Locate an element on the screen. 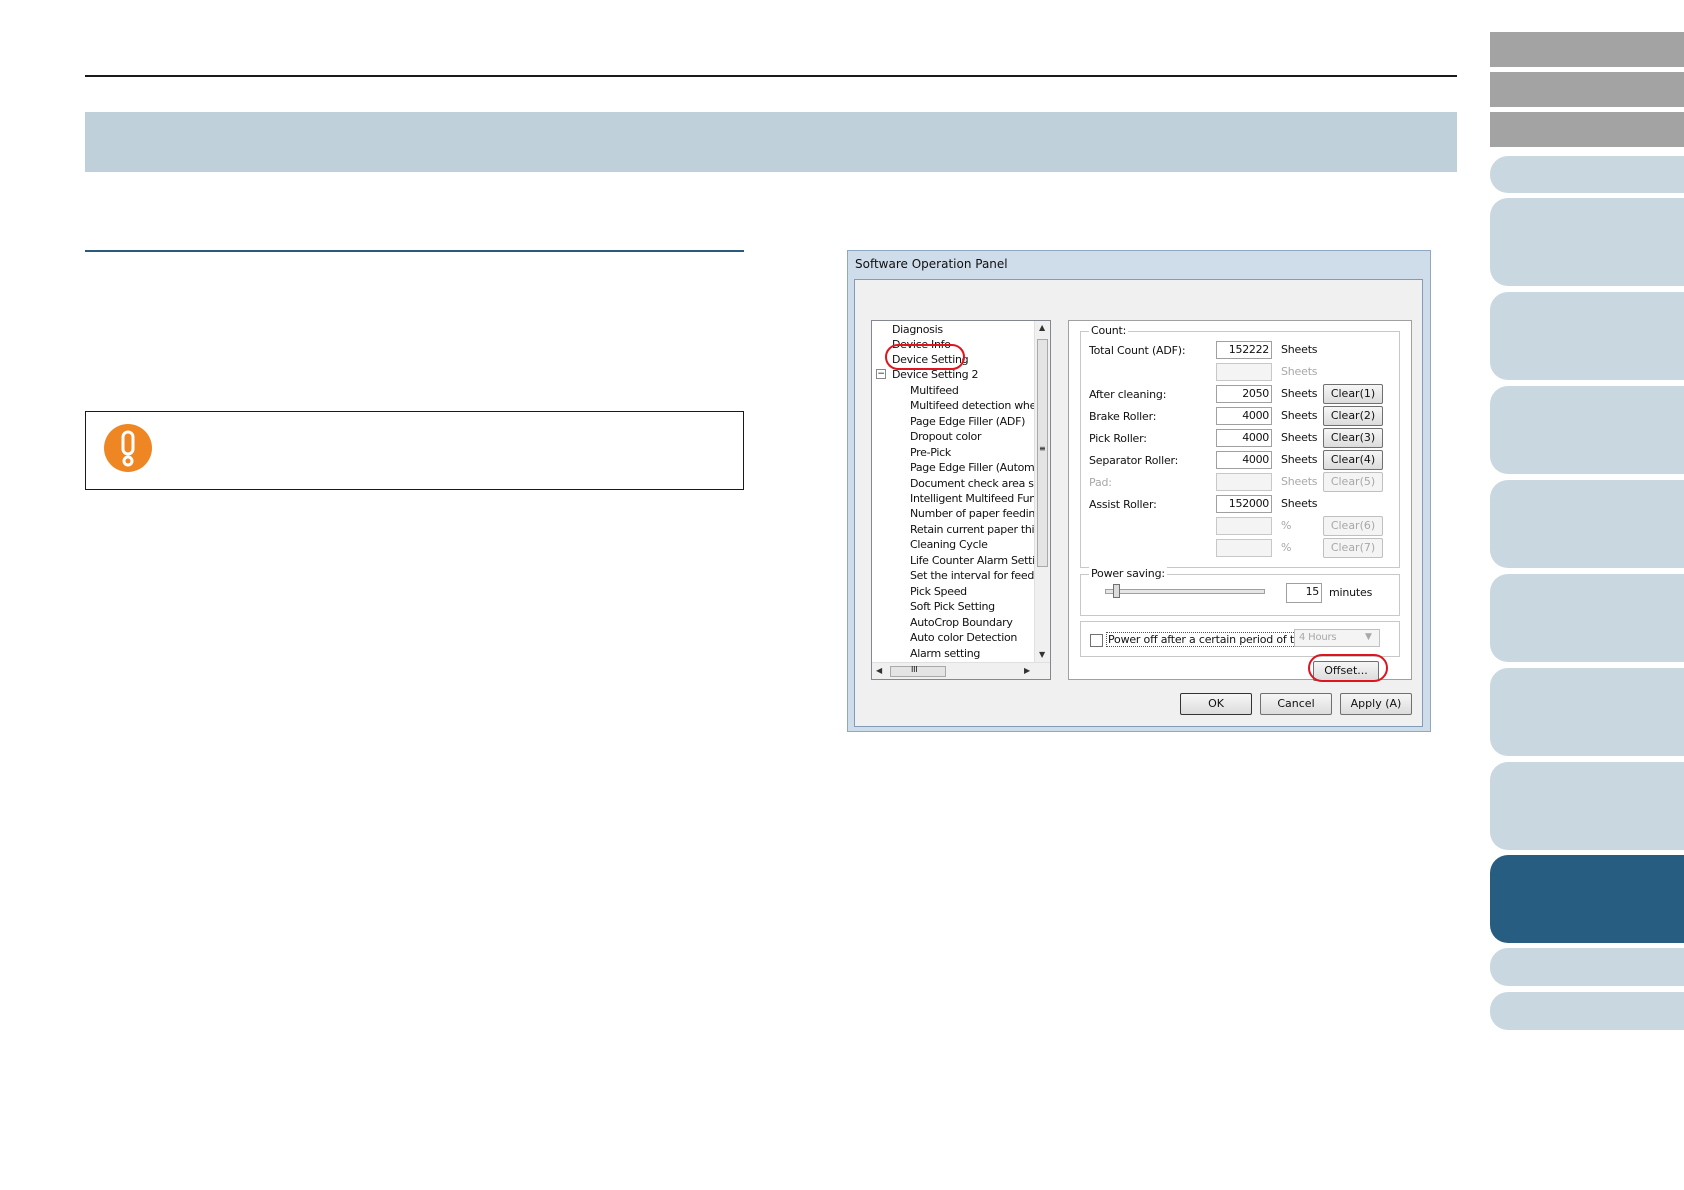  tree-item: Pre-Pick is located at coordinates (930, 452).